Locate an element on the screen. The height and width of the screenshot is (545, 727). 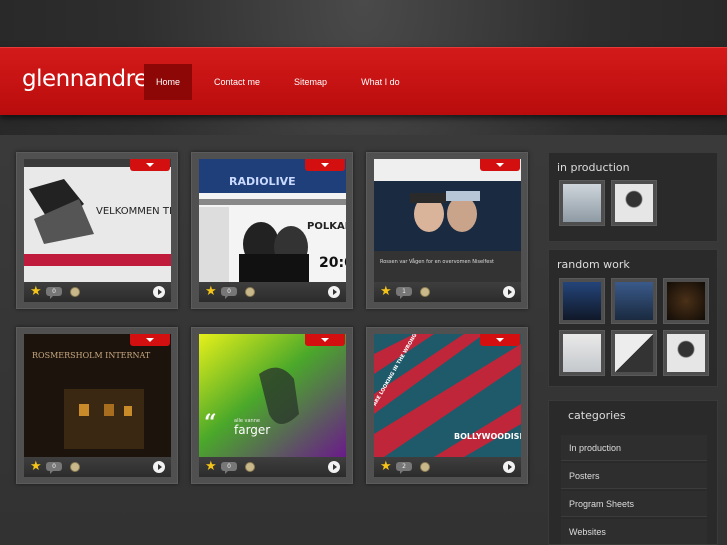
nav-contact: Contact me is located at coordinates (237, 82).